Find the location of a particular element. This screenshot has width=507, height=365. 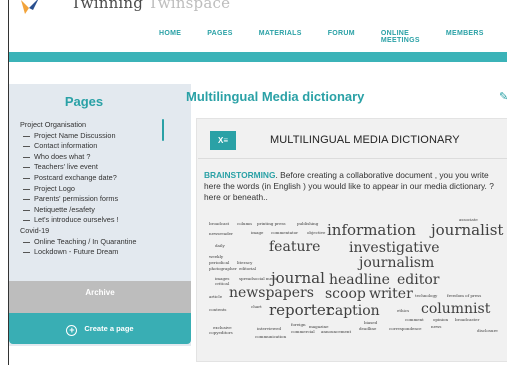

cloud-word: objective is located at coordinates (316, 232).